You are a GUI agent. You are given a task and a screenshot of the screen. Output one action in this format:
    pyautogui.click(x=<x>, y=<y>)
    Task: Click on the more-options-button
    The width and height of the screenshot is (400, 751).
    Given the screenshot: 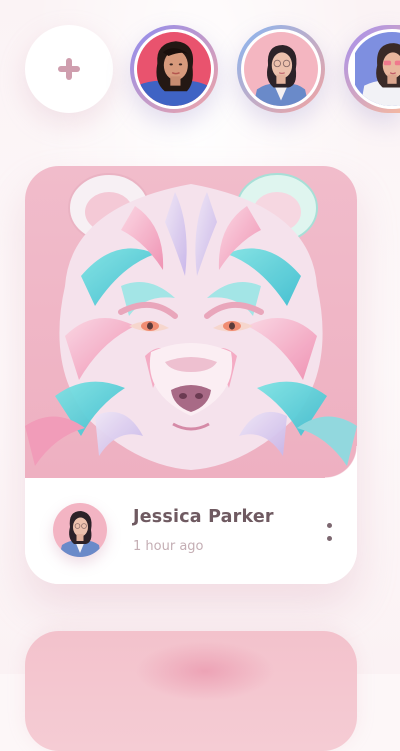 What is the action you would take?
    pyautogui.click(x=329, y=532)
    